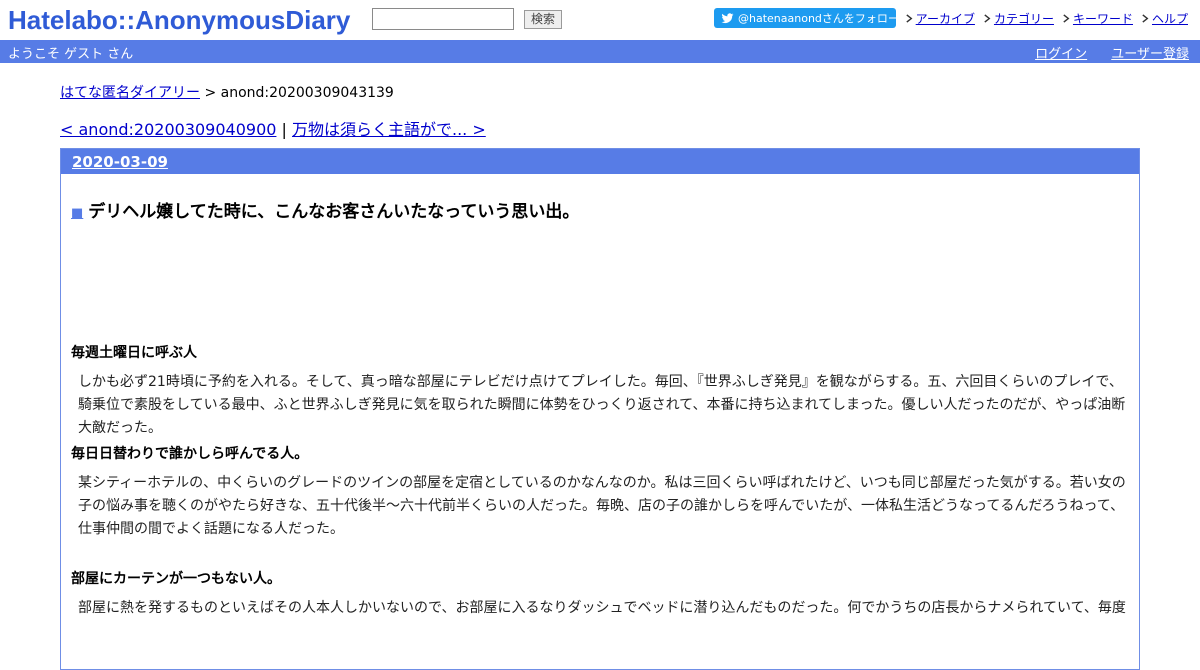 The height and width of the screenshot is (670, 1200). Describe the element at coordinates (818, 18) in the screenshot. I see `twitter-follow-label: @hatenaanondさんをフォロー` at that location.